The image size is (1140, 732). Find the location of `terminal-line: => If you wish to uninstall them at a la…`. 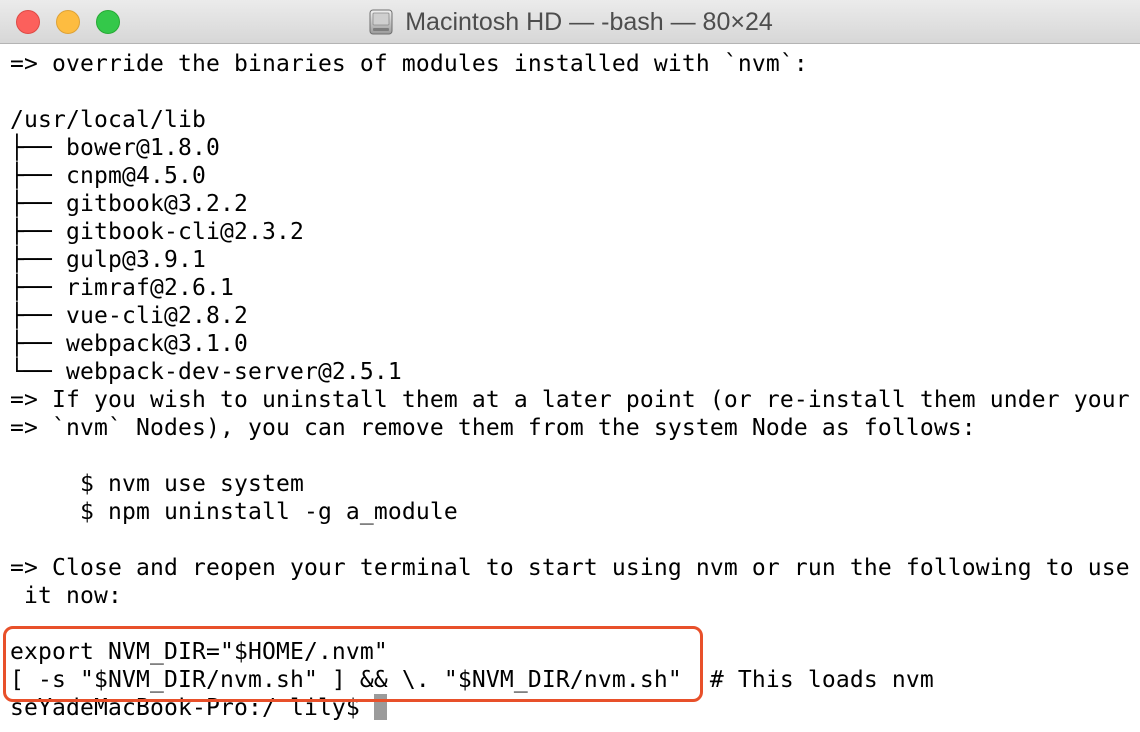

terminal-line: => If you wish to uninstall them at a la… is located at coordinates (570, 400).